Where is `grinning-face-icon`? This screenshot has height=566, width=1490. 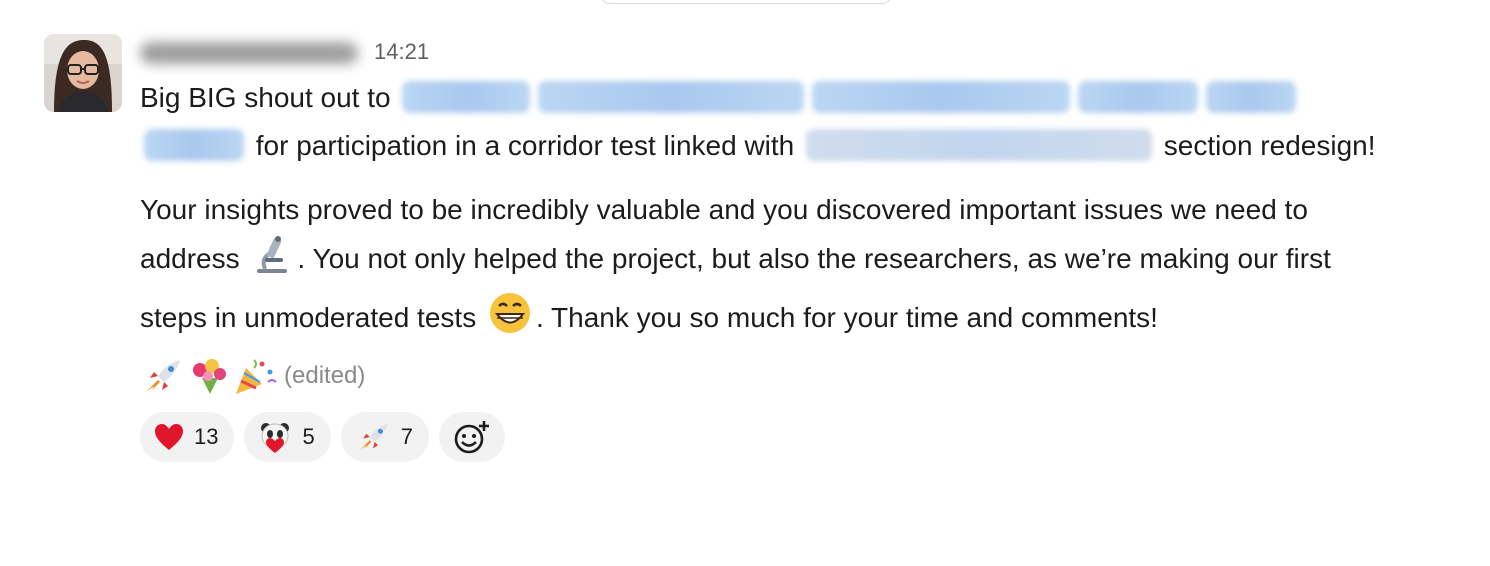
grinning-face-icon is located at coordinates (510, 320).